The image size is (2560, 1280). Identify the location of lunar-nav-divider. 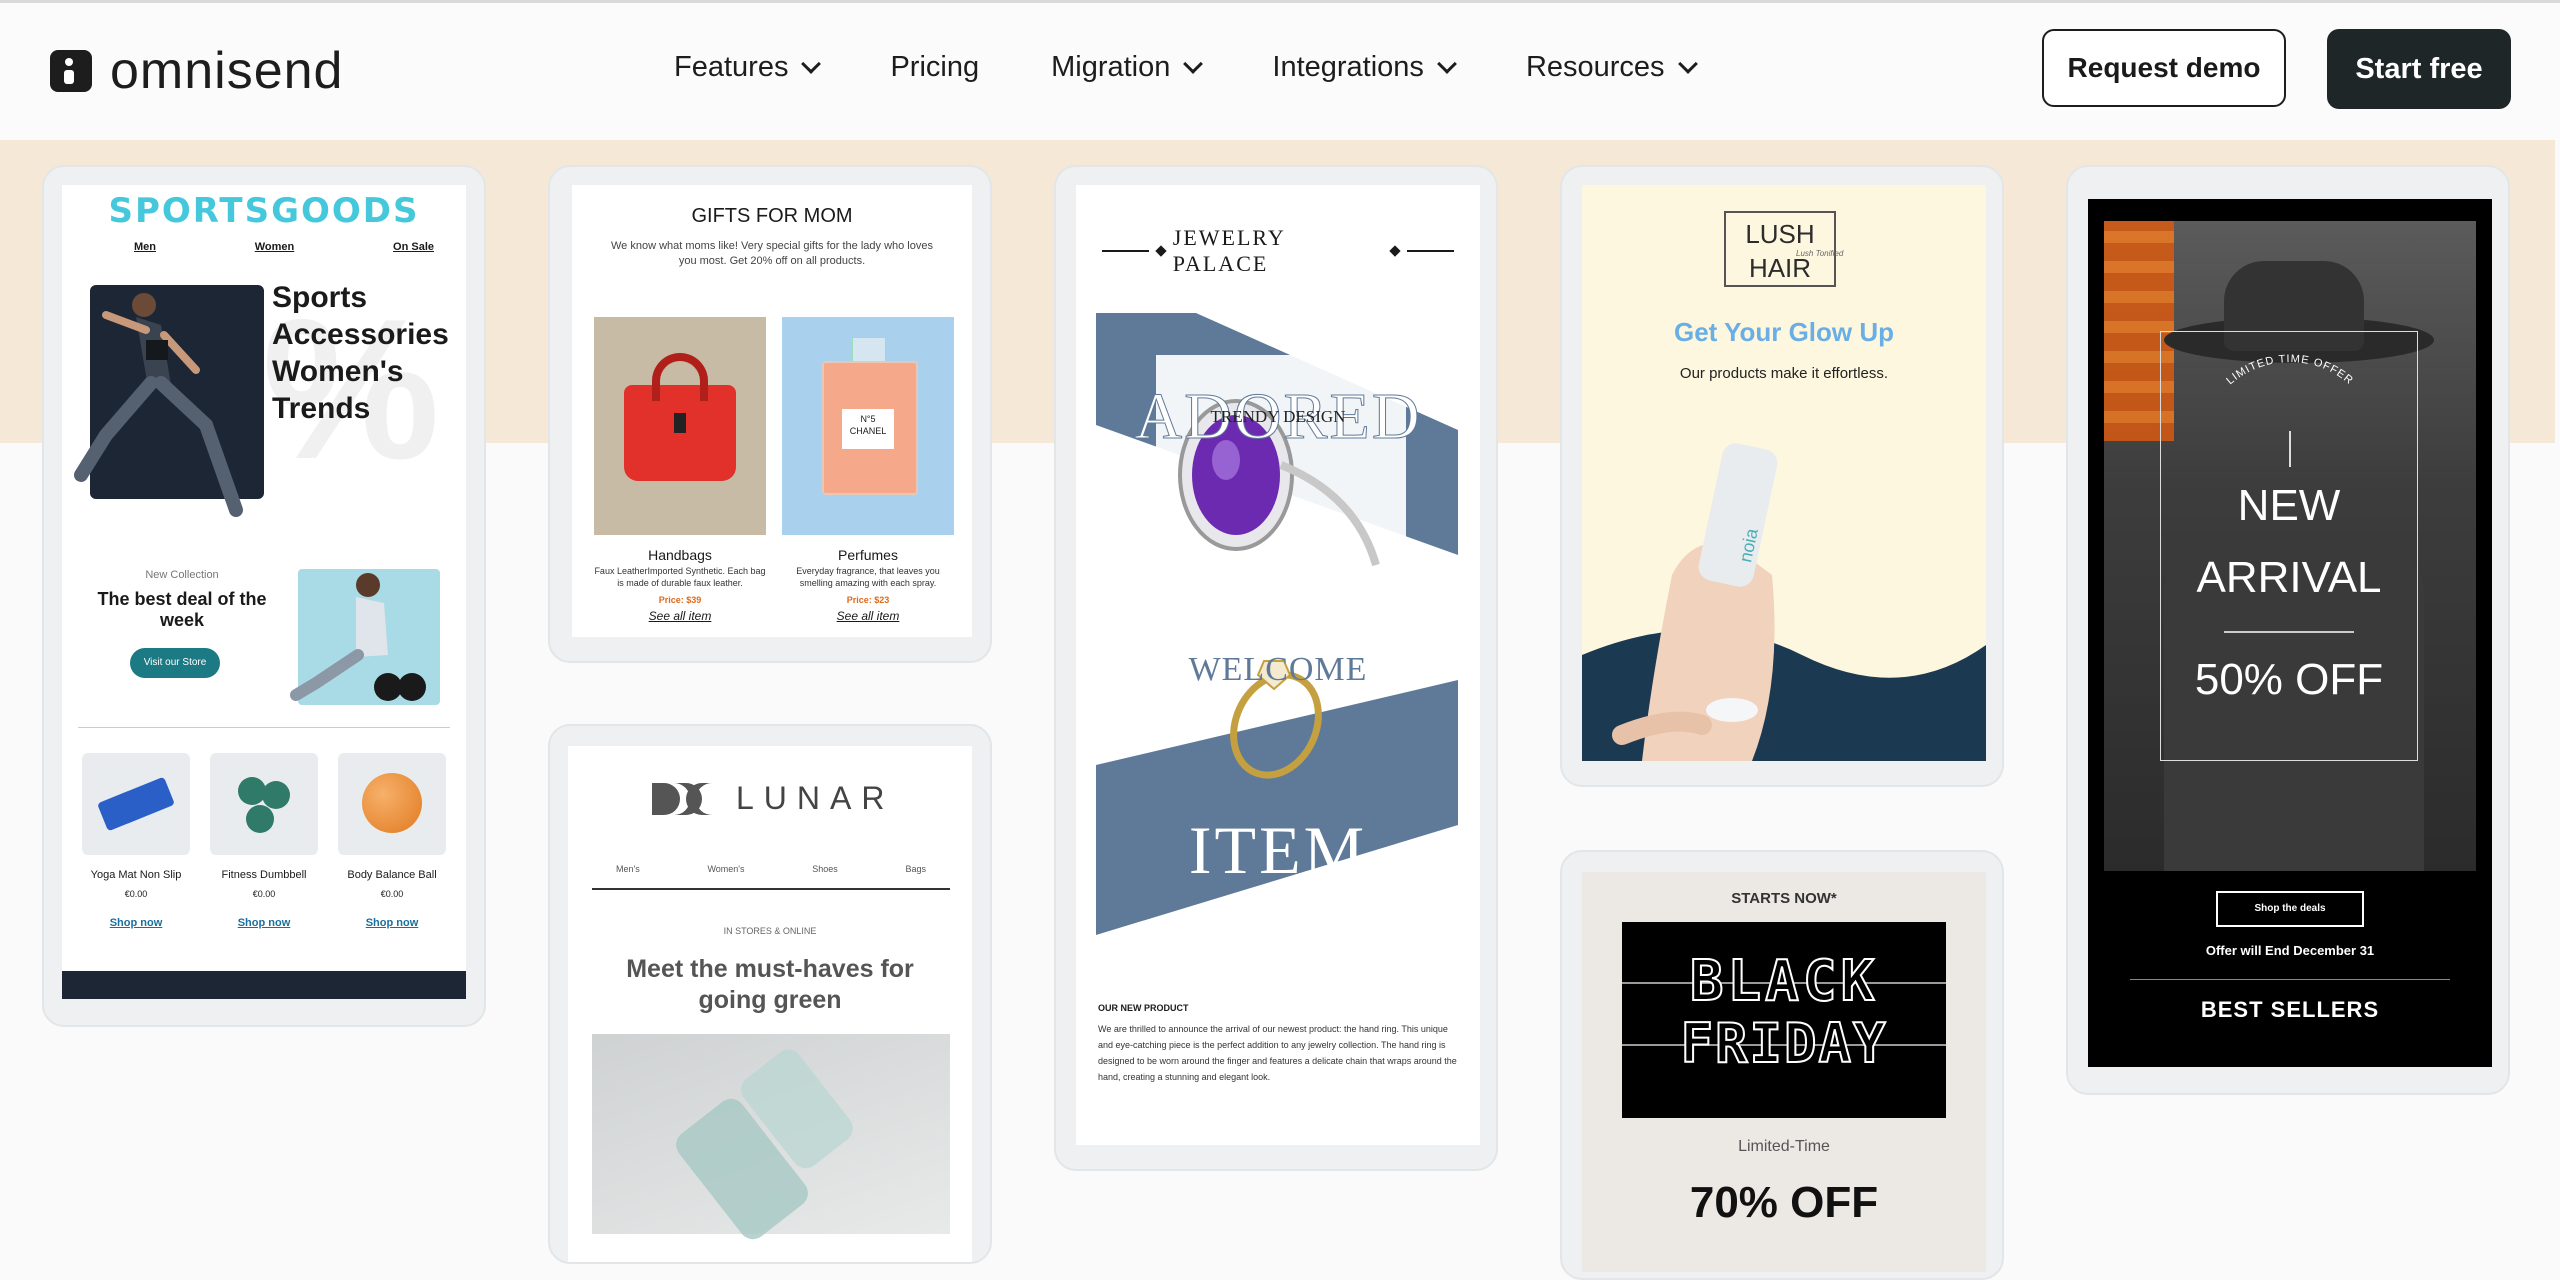
(771, 889).